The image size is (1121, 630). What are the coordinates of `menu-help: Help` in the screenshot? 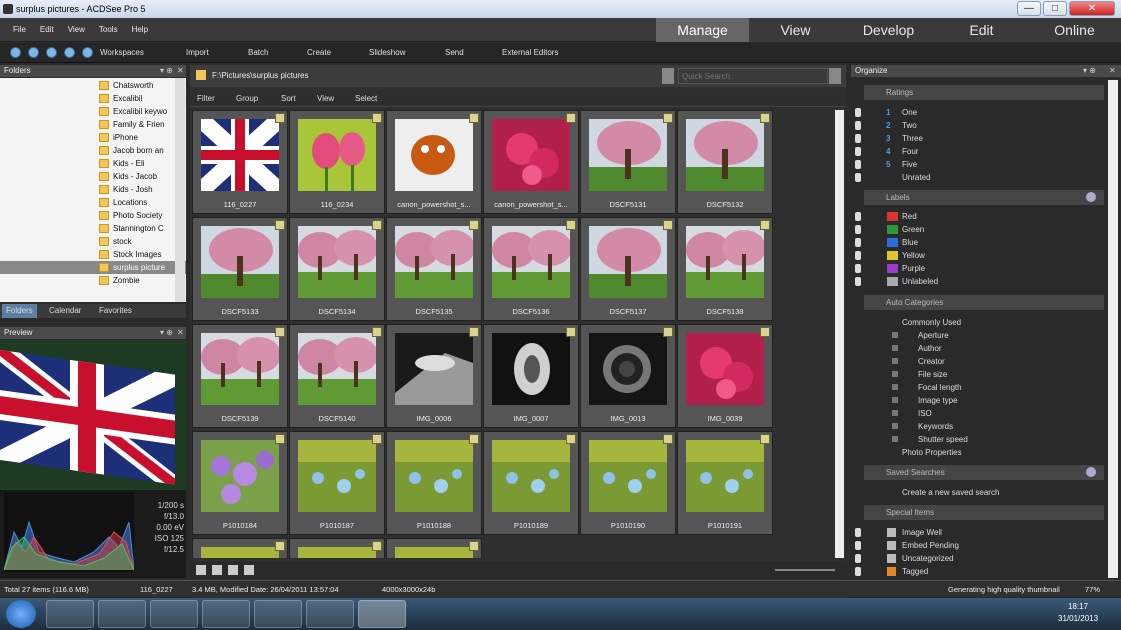 It's located at (140, 30).